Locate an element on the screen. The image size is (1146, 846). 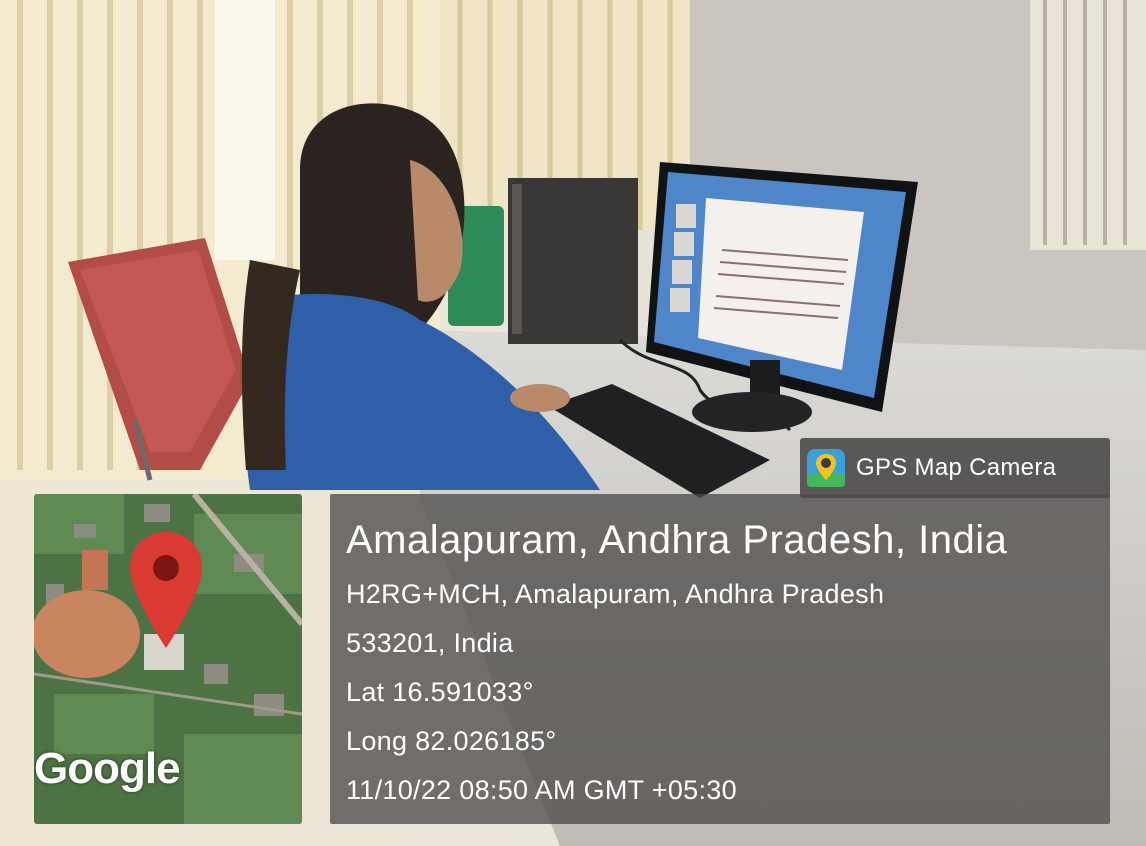
window-blinds-right is located at coordinates (1088, 125).